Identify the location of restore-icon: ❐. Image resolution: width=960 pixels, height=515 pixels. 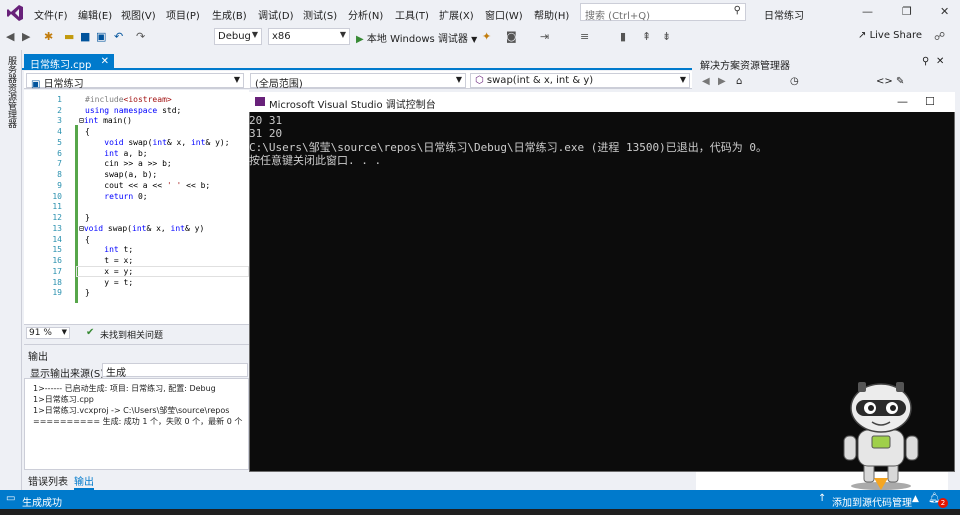
(907, 11).